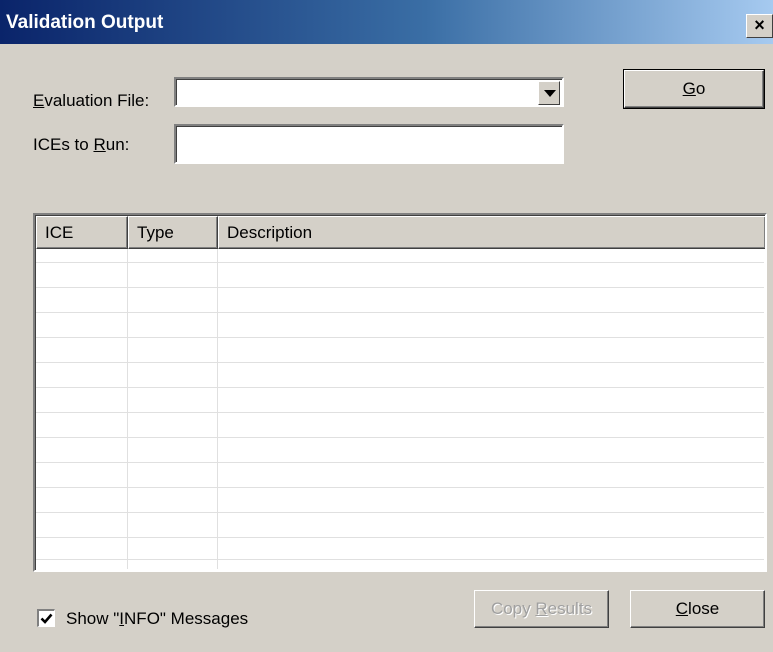 This screenshot has height=652, width=773. What do you see at coordinates (93, 618) in the screenshot?
I see `show-info-label-prefix: Show "` at bounding box center [93, 618].